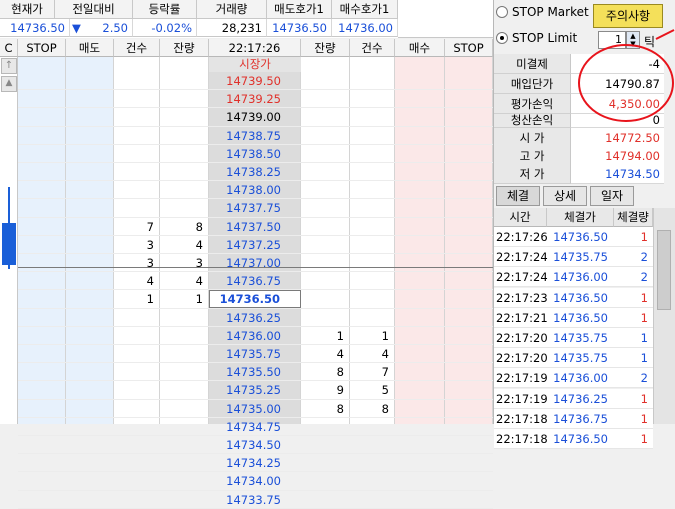 The width and height of the screenshot is (675, 509). I want to click on bid-count-cell: 1, so click(385, 335).